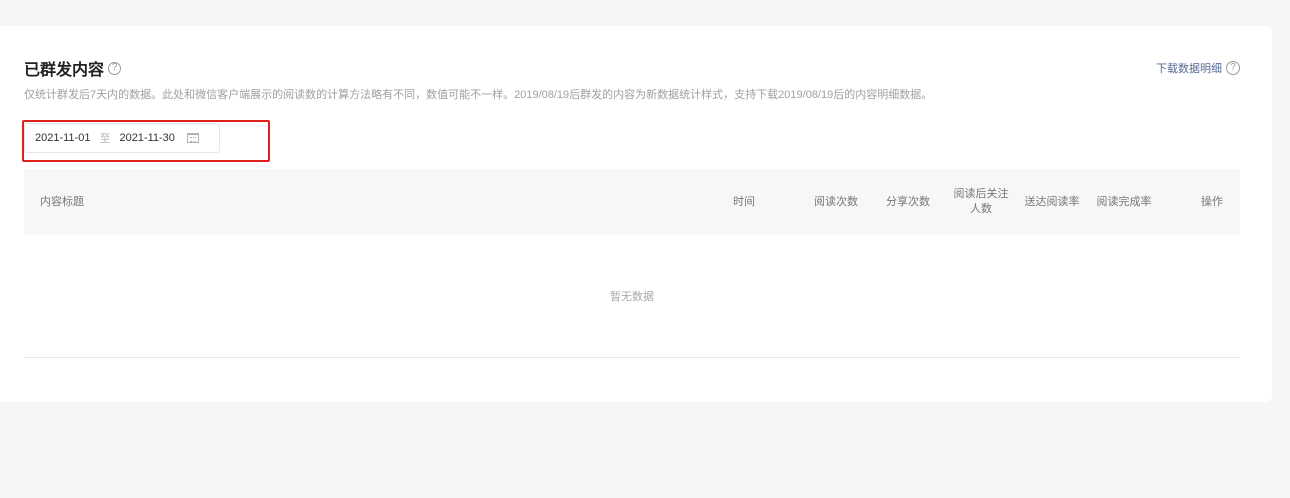  Describe the element at coordinates (981, 194) in the screenshot. I see `column-follows-line1: 阅读后关注` at that location.